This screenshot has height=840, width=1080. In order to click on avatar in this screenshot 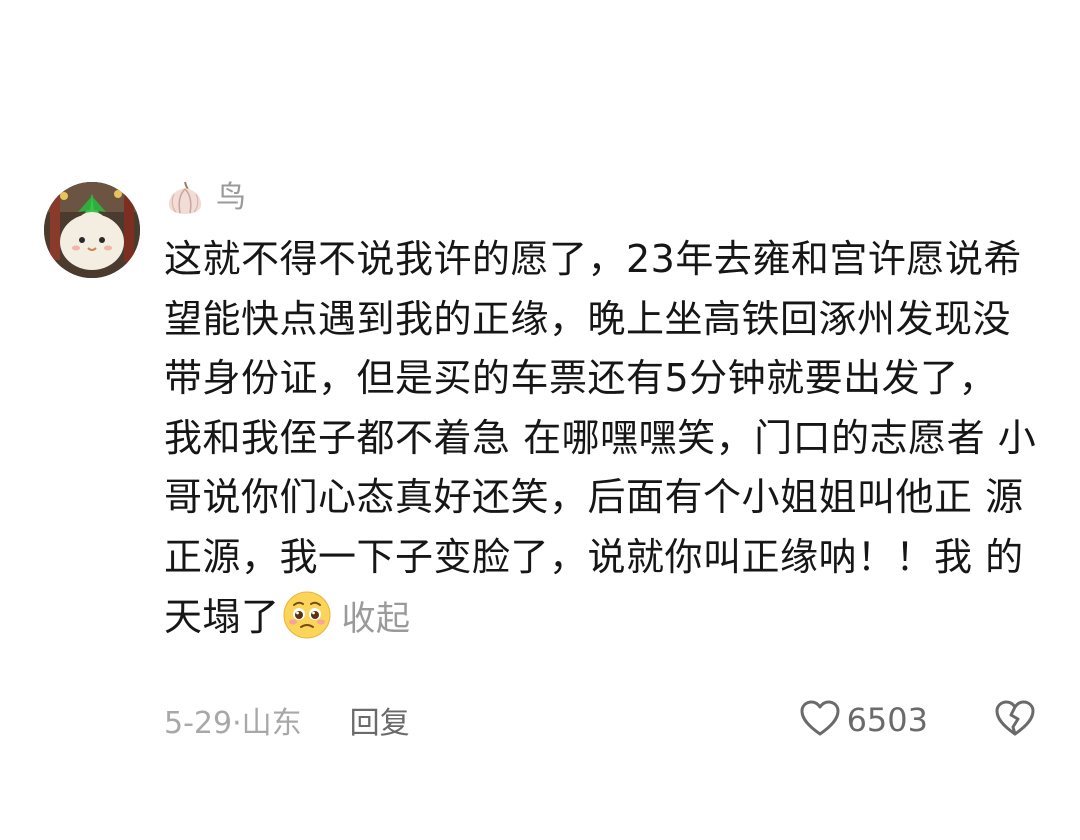, I will do `click(92, 230)`.